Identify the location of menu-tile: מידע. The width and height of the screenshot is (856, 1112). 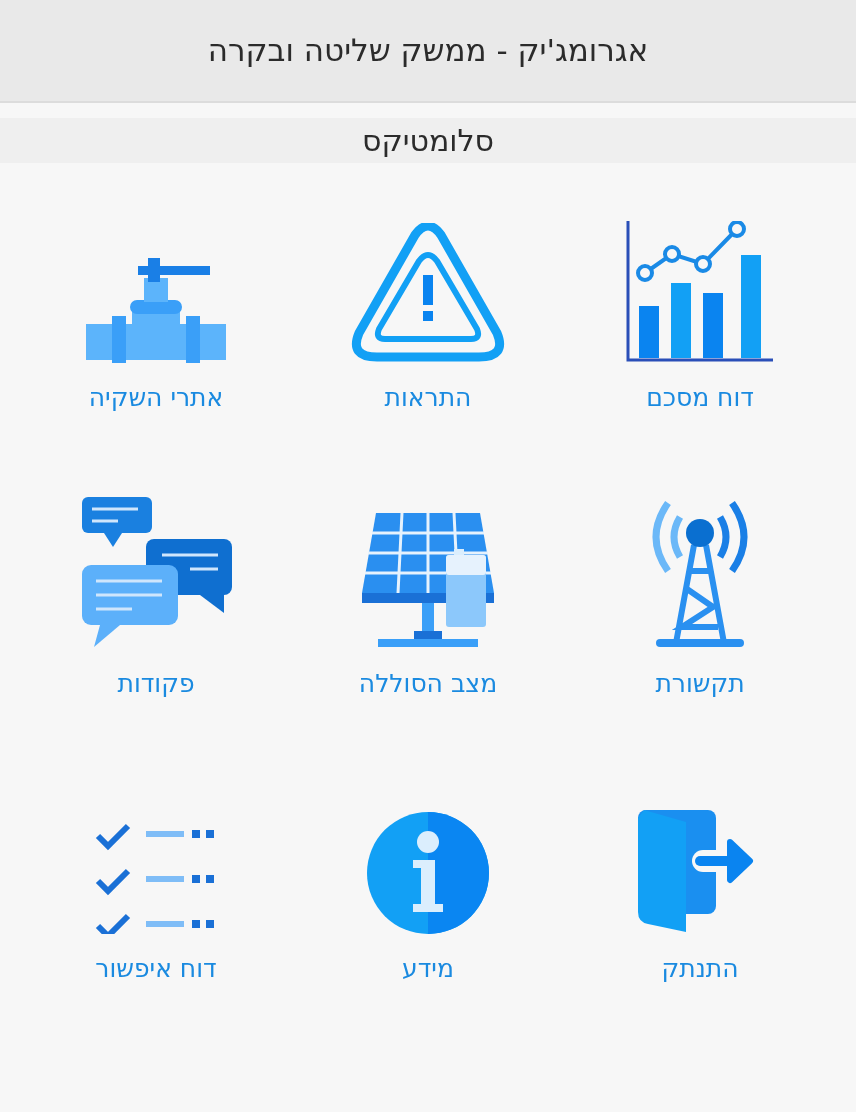
(428, 886).